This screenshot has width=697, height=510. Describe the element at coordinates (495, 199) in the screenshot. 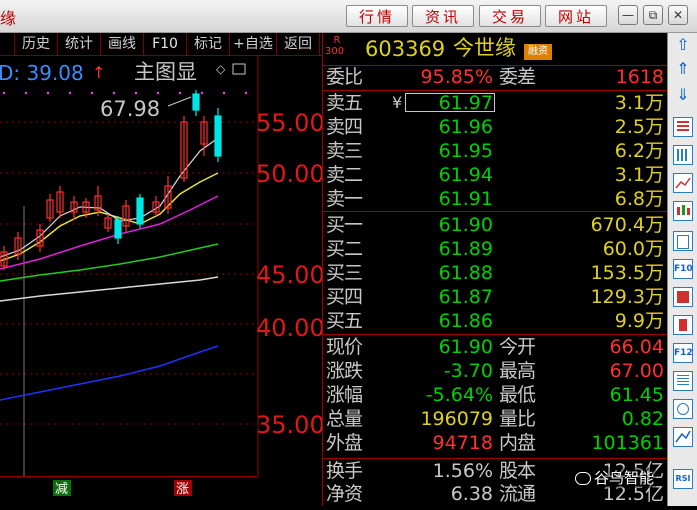

I see `sell-row-1: 卖一 61.91 6.8万` at that location.